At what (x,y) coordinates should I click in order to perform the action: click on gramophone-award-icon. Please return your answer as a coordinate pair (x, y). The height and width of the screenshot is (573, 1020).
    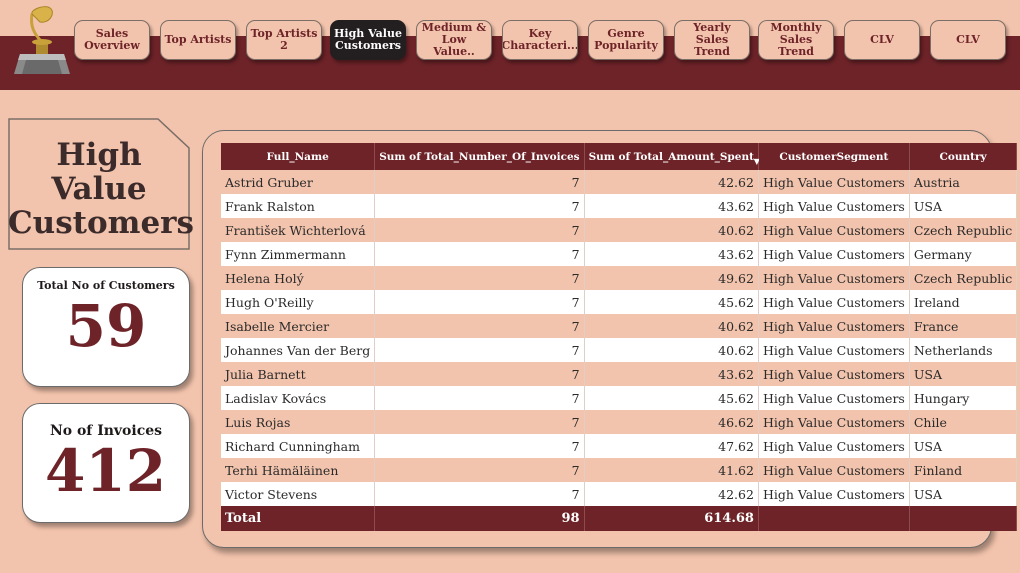
    Looking at the image, I should click on (42, 40).